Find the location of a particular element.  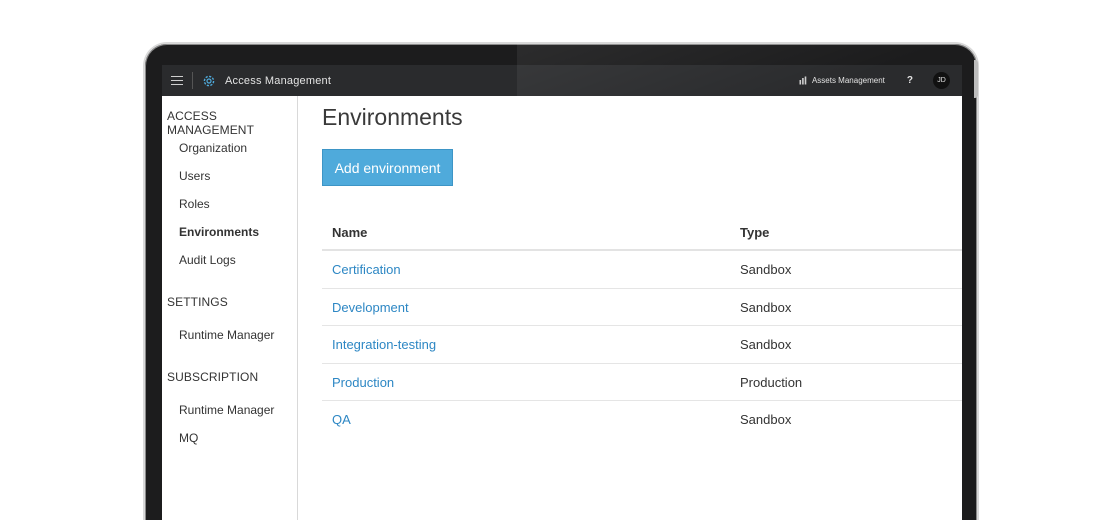

sidebar-heading-subscription: SUBSCRIPTION is located at coordinates (213, 377).